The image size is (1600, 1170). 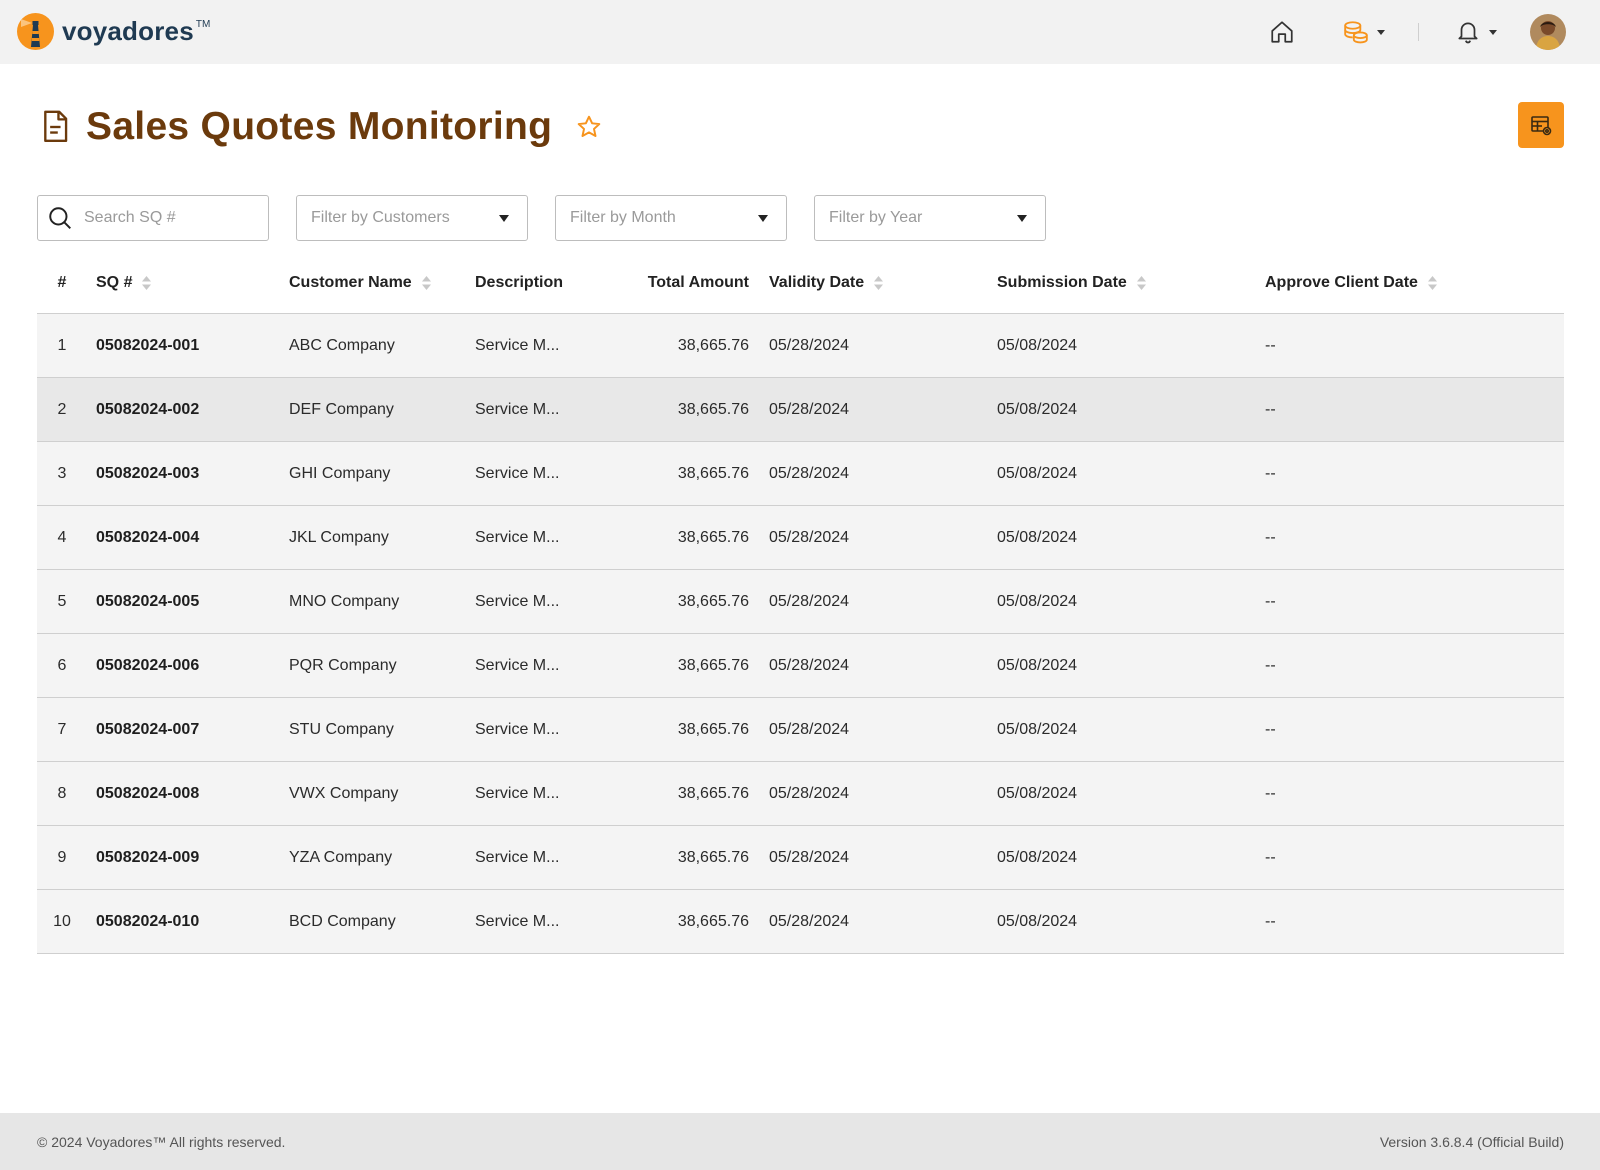 I want to click on cell-customer-name: GHI Company, so click(x=340, y=473).